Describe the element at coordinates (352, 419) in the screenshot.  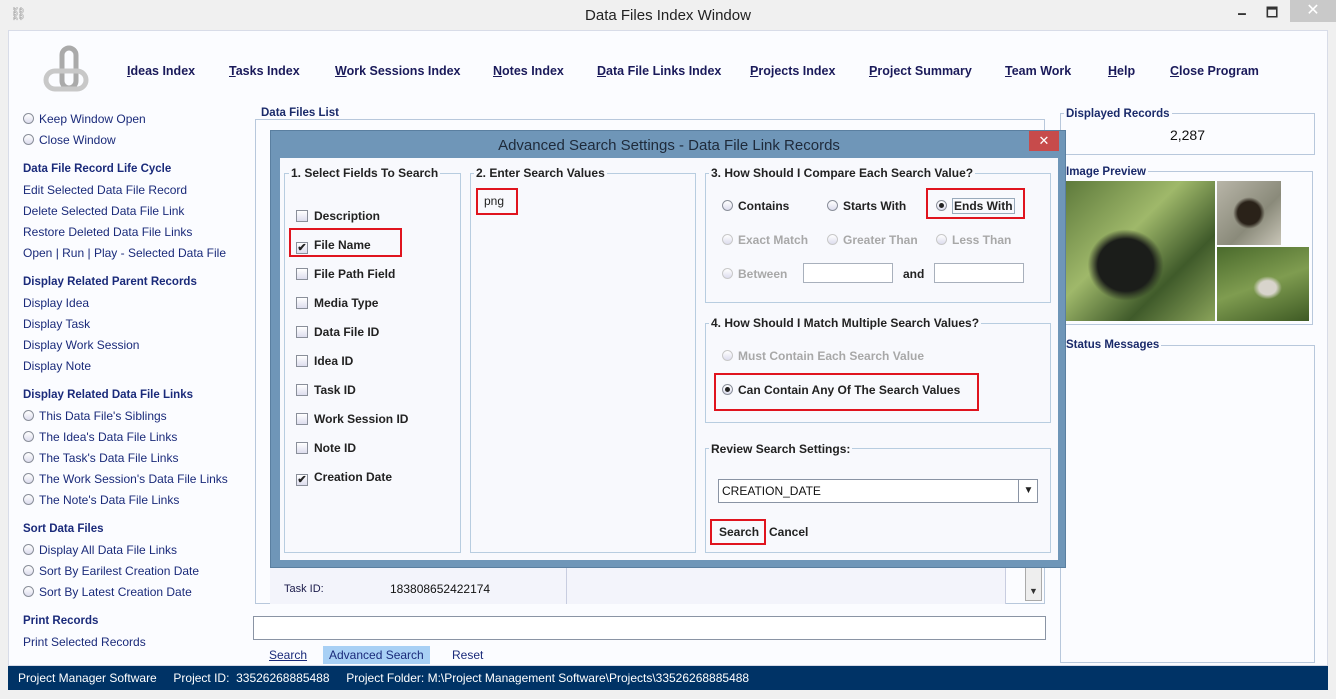
I see `field-checkbox: Work Session ID` at that location.